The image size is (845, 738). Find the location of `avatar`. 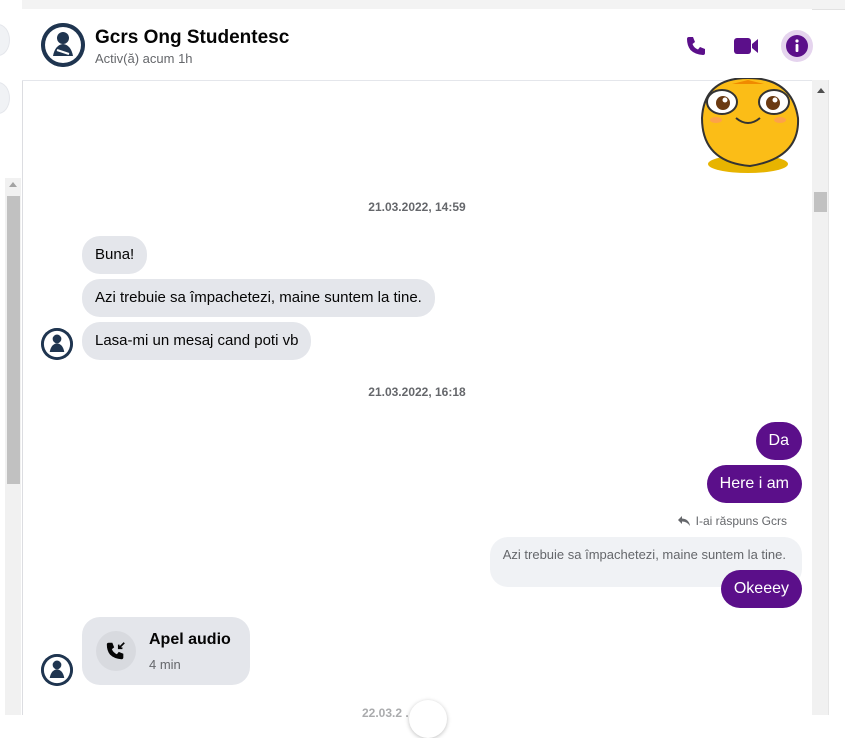

avatar is located at coordinates (63, 45).